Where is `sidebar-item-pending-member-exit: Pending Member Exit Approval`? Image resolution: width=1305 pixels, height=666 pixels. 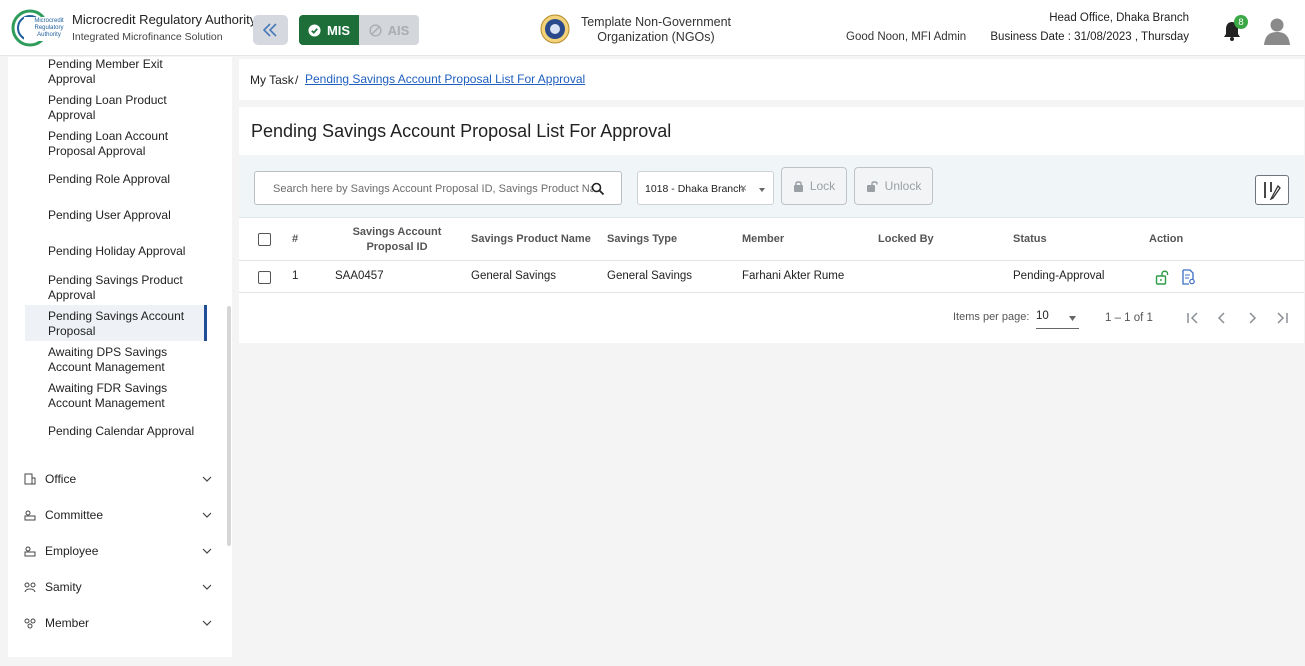 sidebar-item-pending-member-exit: Pending Member Exit Approval is located at coordinates (128, 72).